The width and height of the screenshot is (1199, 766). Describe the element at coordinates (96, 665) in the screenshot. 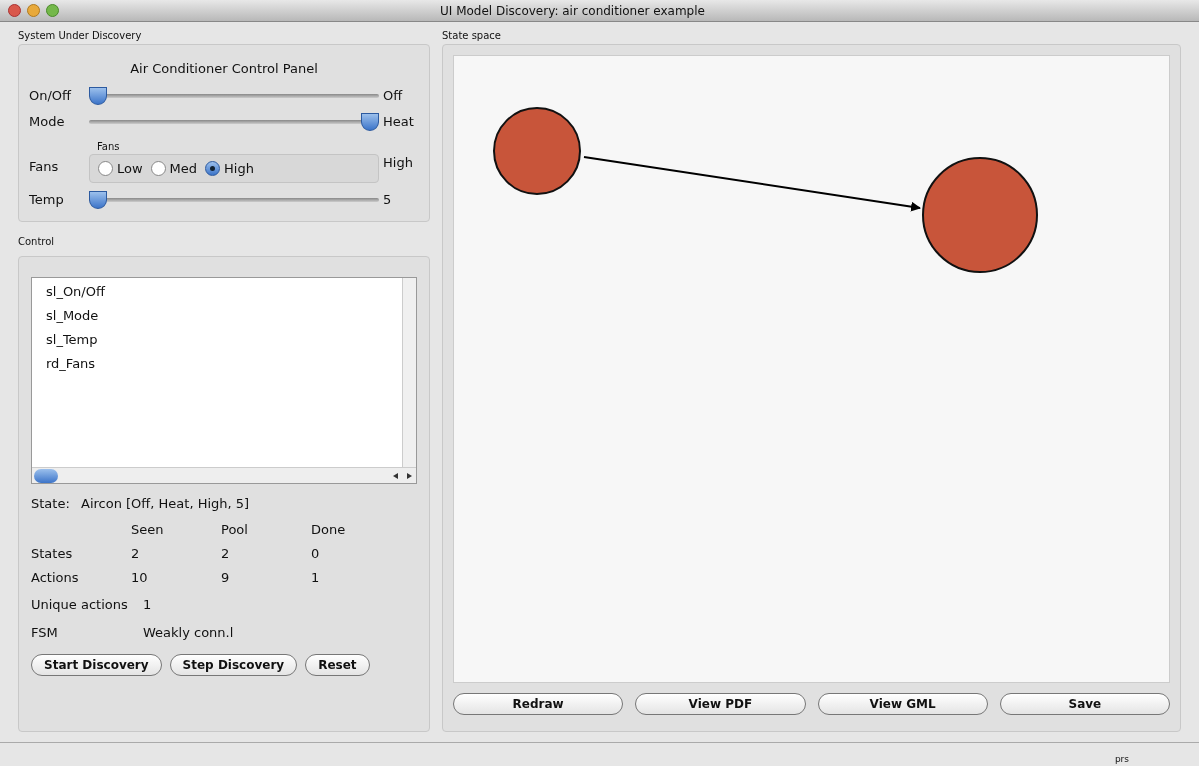

I see `action-button: Start Discovery` at that location.